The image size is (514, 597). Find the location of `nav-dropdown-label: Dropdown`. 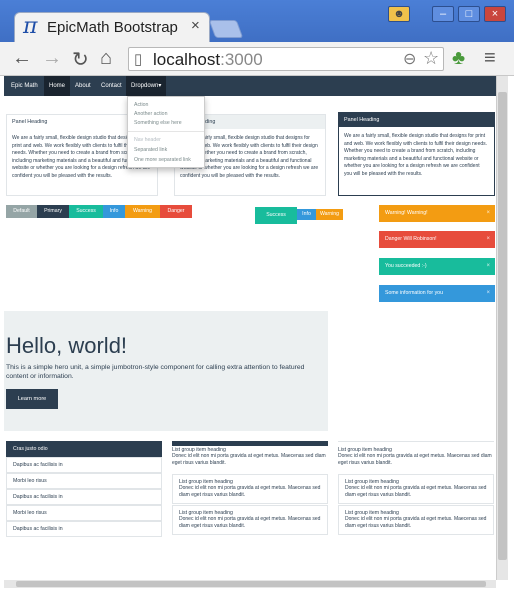

nav-dropdown-label: Dropdown is located at coordinates (145, 86).